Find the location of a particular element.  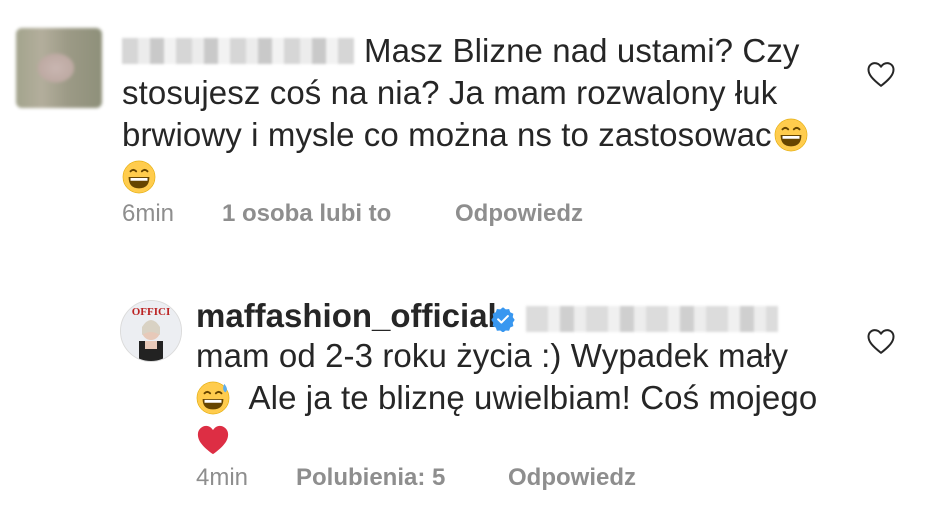

comment-text-line: Masz Blizne nad ustami? Czy is located at coordinates (582, 50).